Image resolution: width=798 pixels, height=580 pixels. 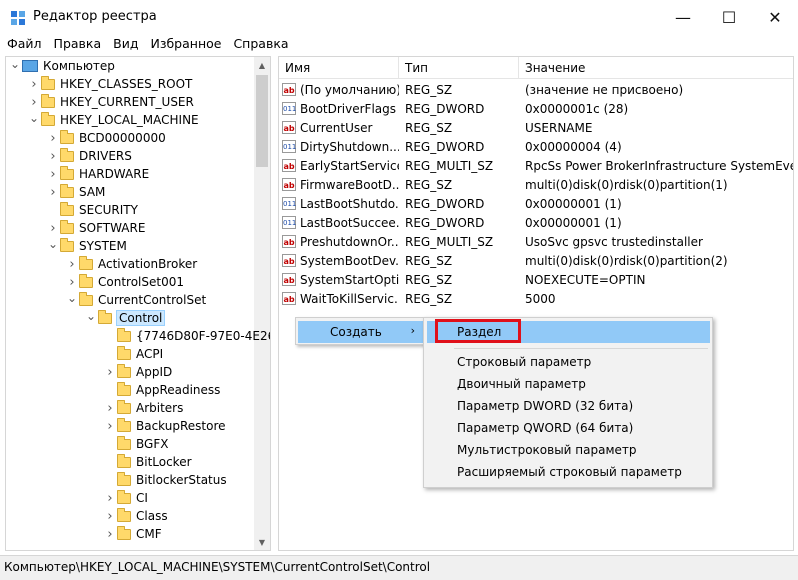 I want to click on value-data: UsoSvc gpsvc trustedinstaller, so click(x=614, y=241).